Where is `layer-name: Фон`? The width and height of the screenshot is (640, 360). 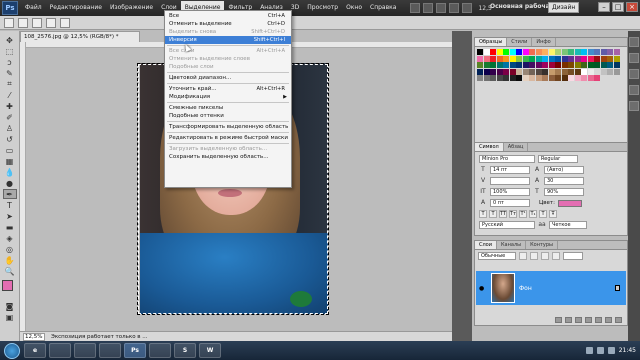
layer-name: Фон is located at coordinates (525, 288).